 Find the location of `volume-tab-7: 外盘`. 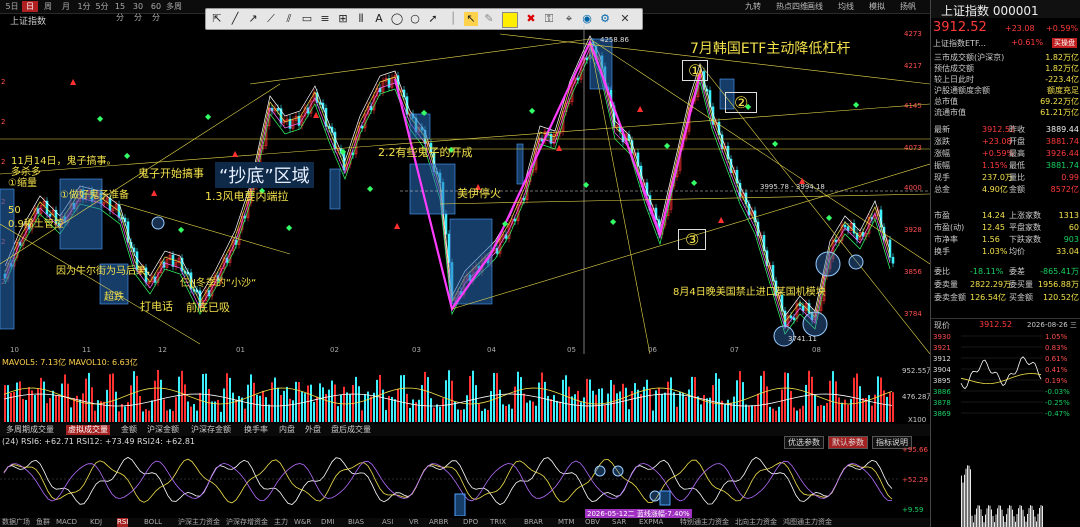

volume-tab-7: 外盘 is located at coordinates (313, 430).